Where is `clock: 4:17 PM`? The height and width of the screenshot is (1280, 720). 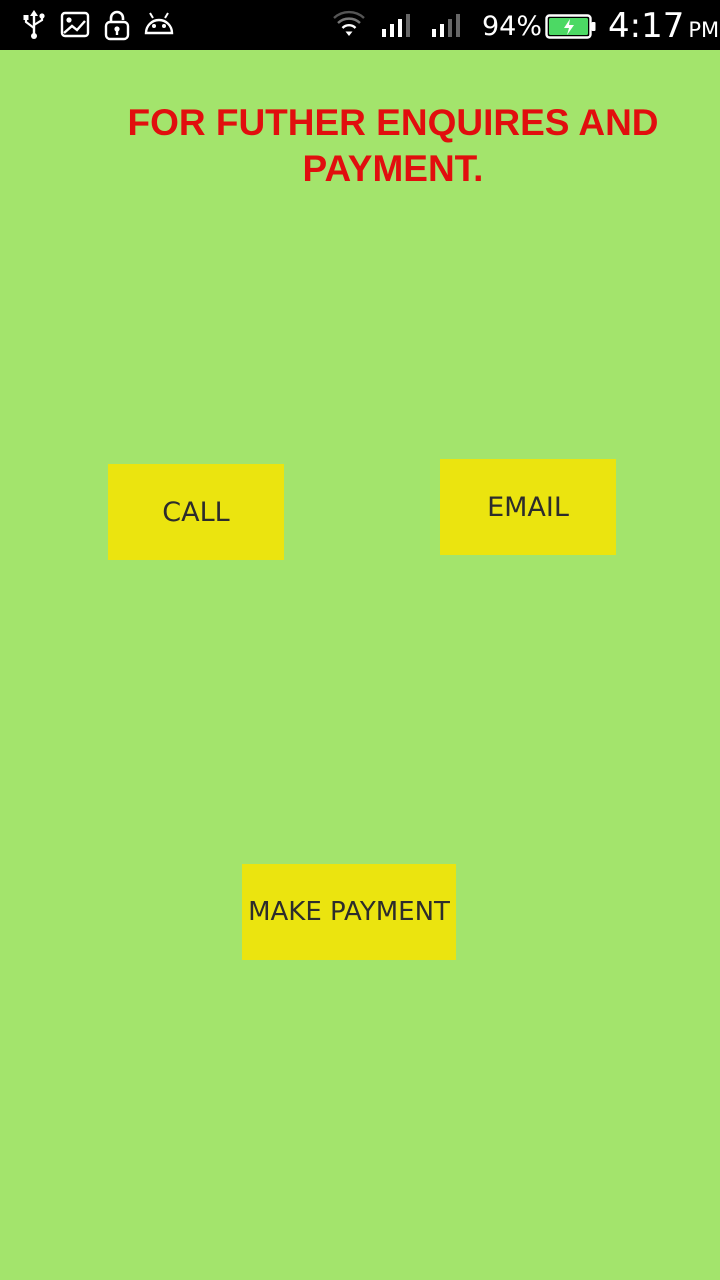 clock: 4:17 PM is located at coordinates (663, 26).